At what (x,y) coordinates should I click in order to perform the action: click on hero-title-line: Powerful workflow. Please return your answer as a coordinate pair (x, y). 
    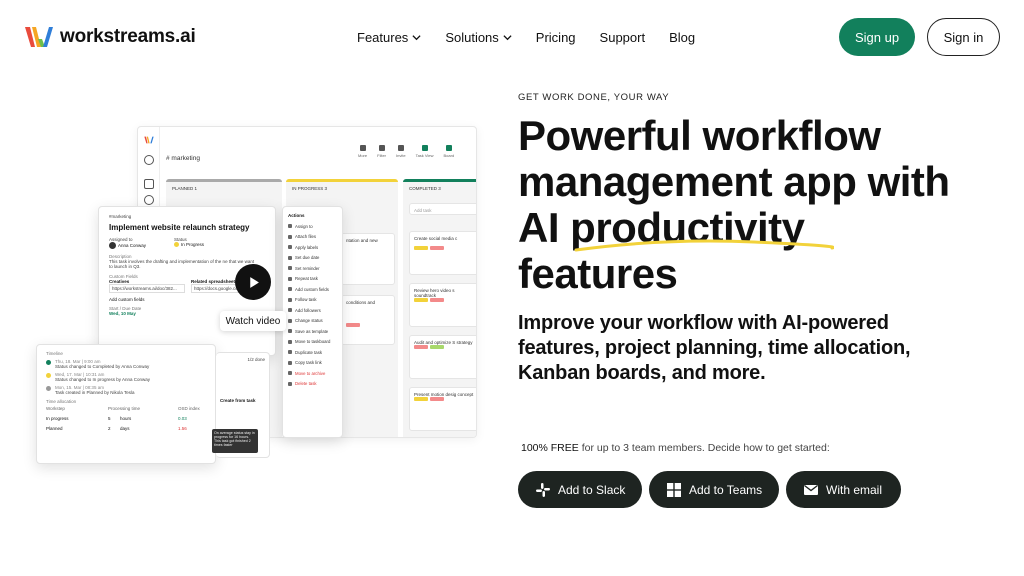
    Looking at the image, I should click on (699, 135).